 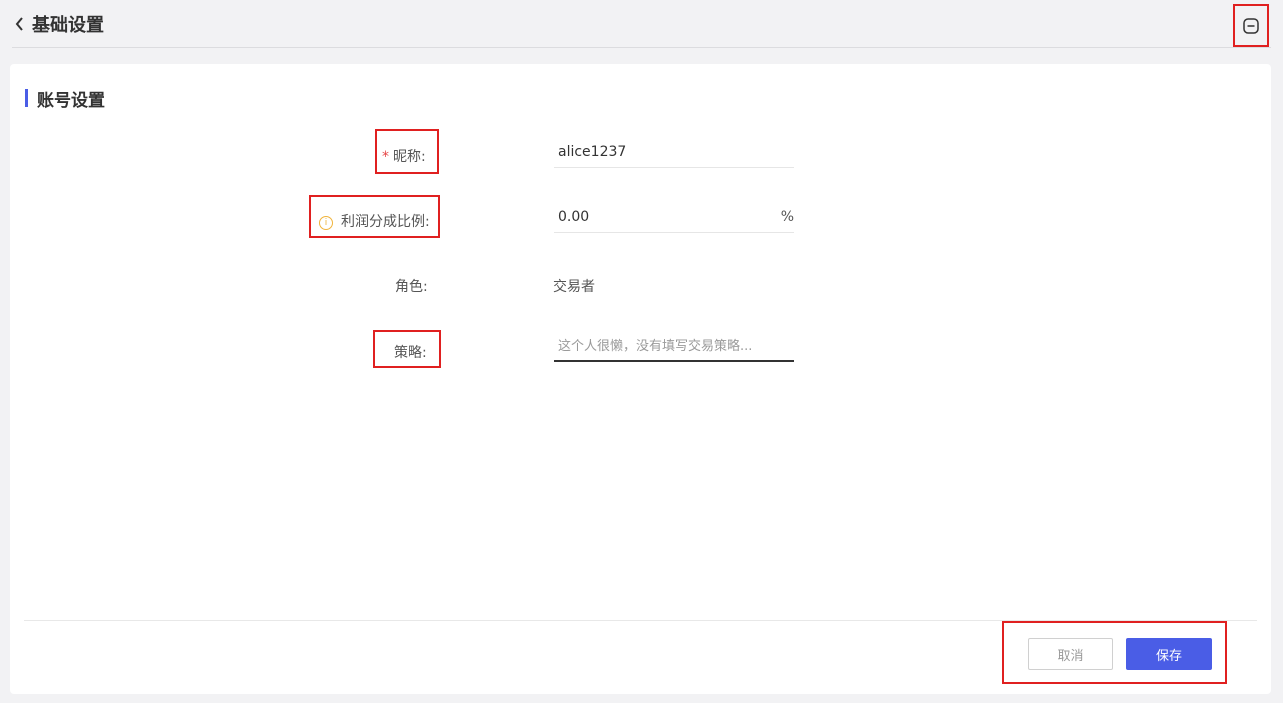 I want to click on page-title: 基础设置, so click(x=68, y=25).